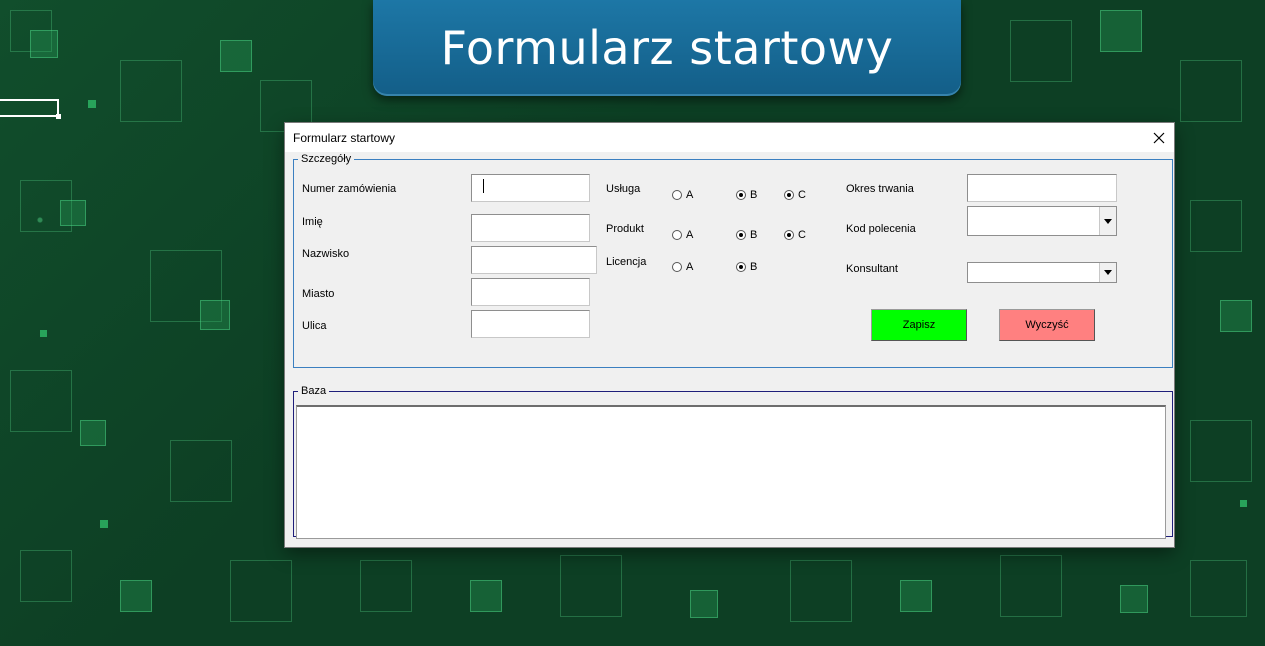 This screenshot has height=646, width=1265. Describe the element at coordinates (314, 326) in the screenshot. I see `street-label: Ulica` at that location.